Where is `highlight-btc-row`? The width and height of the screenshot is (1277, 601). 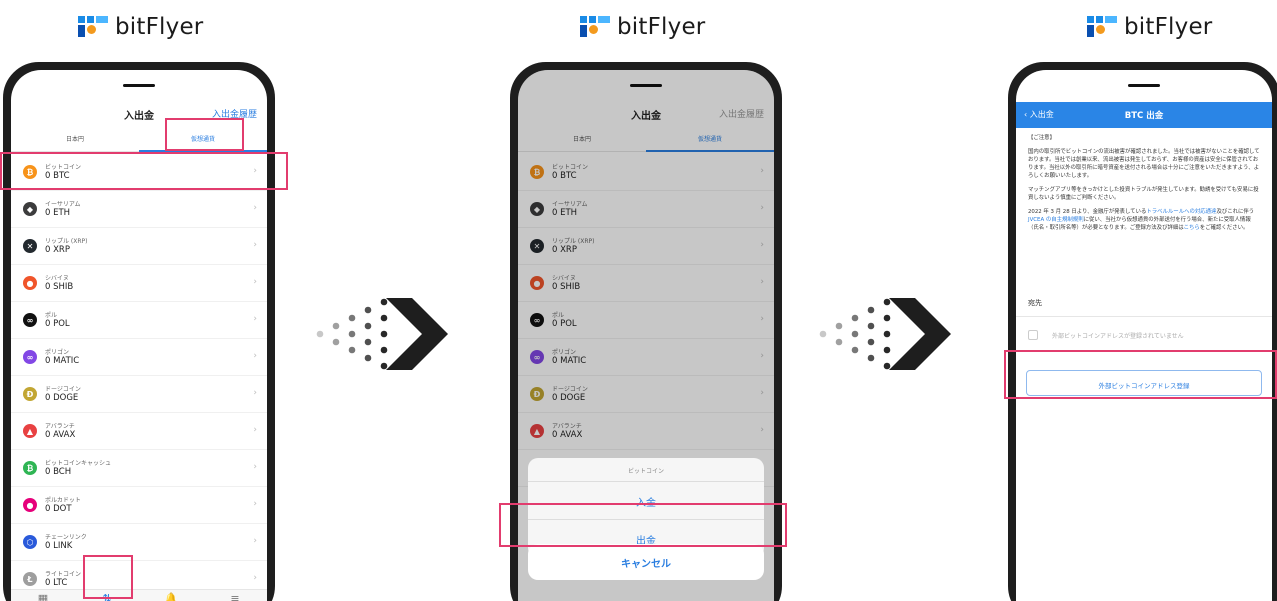
highlight-btc-row is located at coordinates (144, 171).